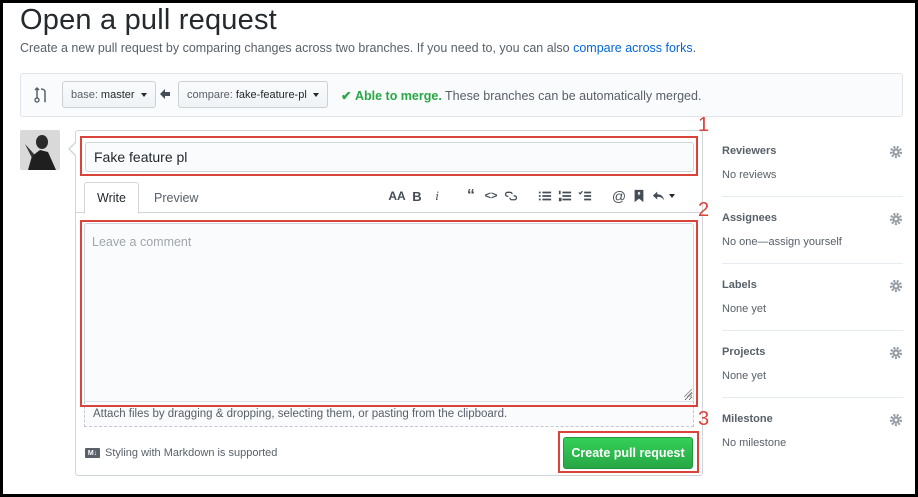 Image resolution: width=918 pixels, height=497 pixels. Describe the element at coordinates (346, 96) in the screenshot. I see `check-icon: ✔` at that location.